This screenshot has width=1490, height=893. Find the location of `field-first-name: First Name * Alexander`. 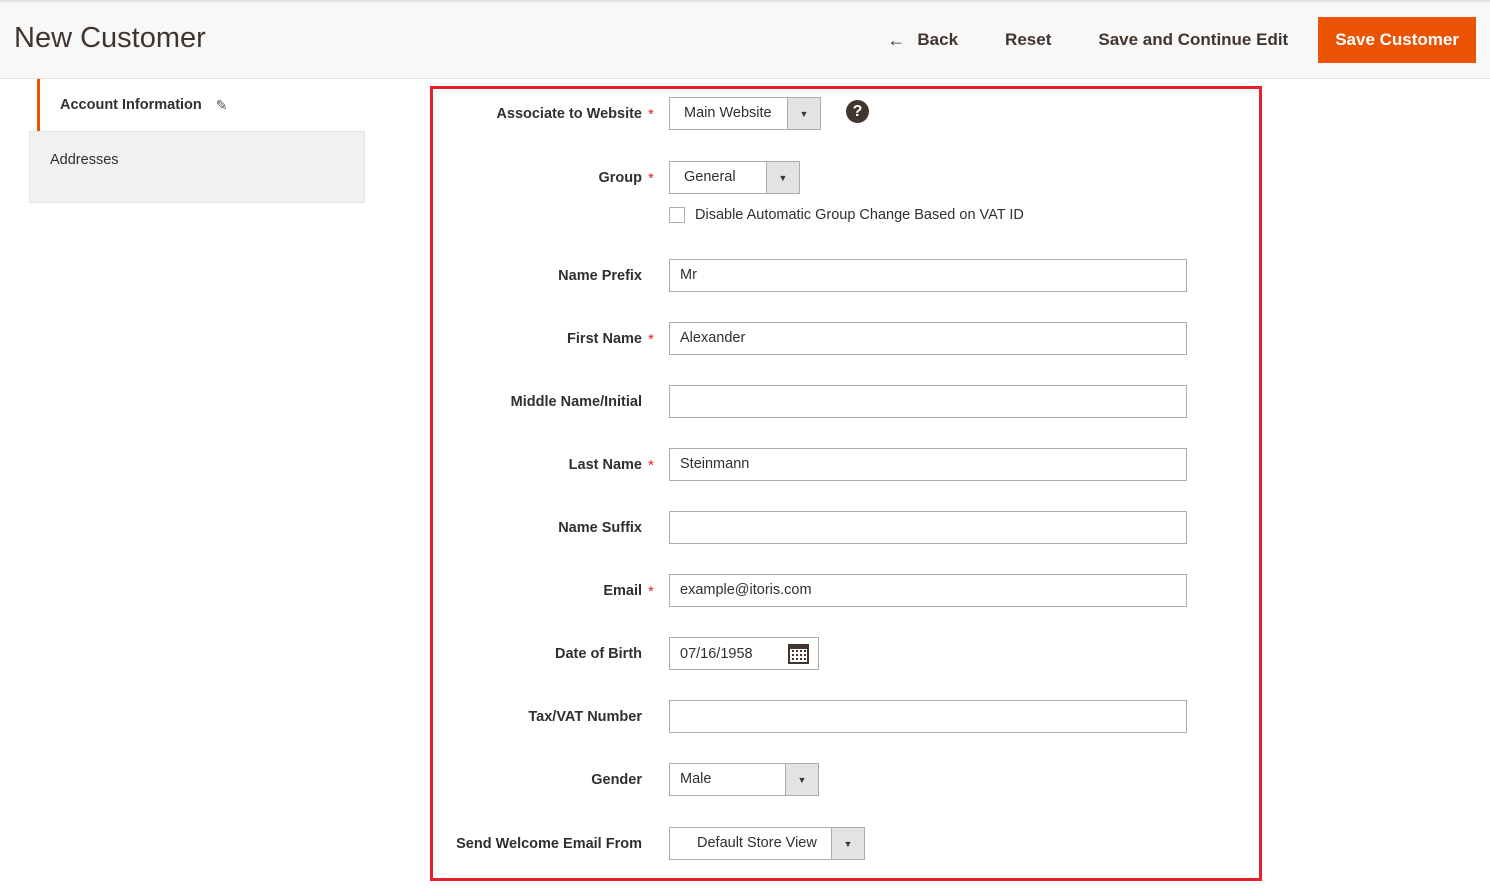

field-first-name: First Name * Alexander is located at coordinates (849, 339).